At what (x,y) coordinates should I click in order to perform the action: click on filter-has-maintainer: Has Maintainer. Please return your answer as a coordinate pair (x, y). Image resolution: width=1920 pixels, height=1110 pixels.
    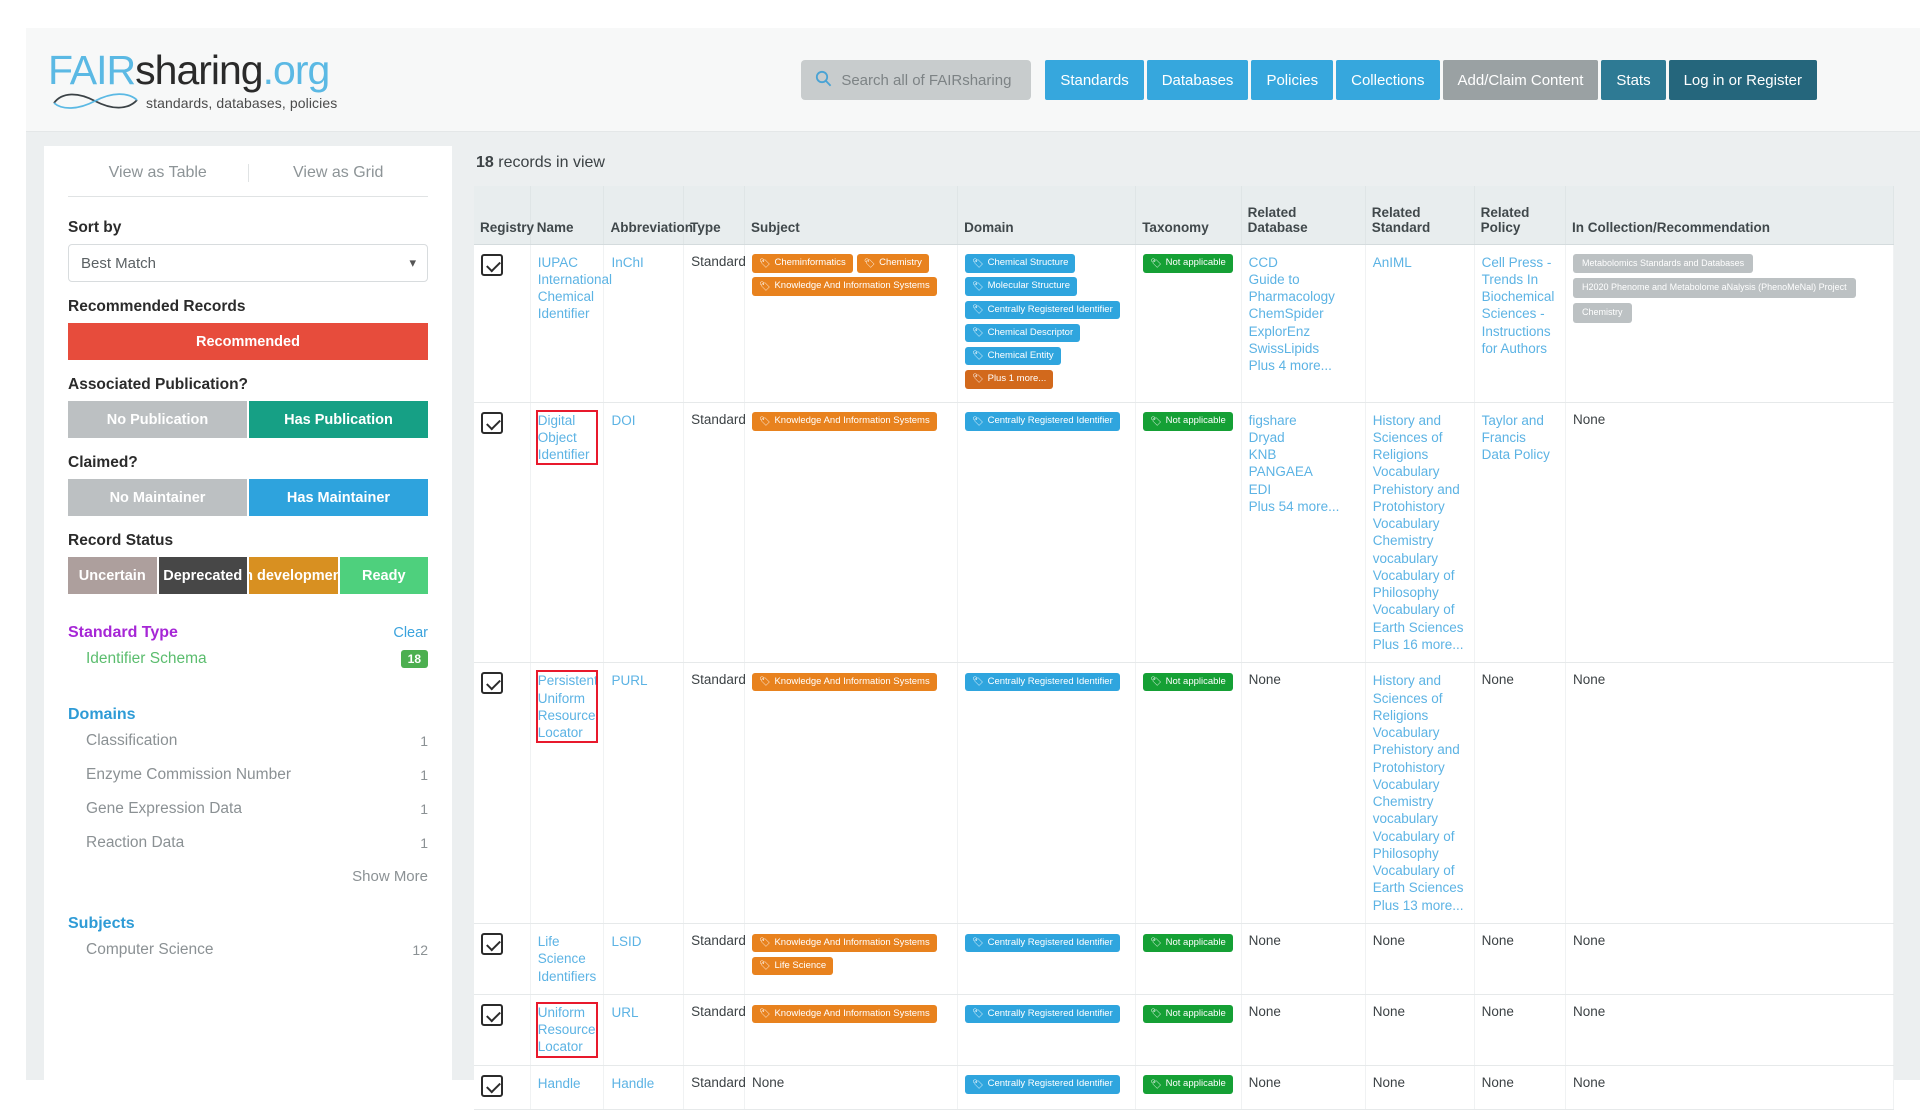
    Looking at the image, I should click on (338, 497).